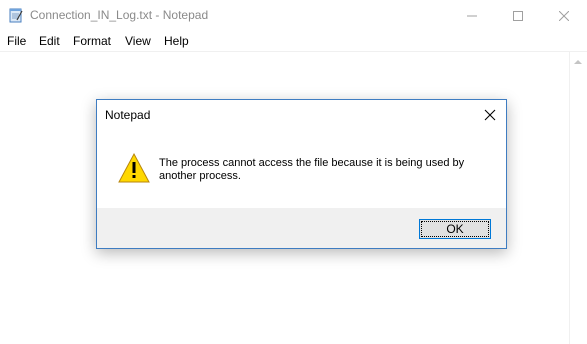 This screenshot has height=344, width=587. I want to click on dialog-close-button, so click(490, 115).